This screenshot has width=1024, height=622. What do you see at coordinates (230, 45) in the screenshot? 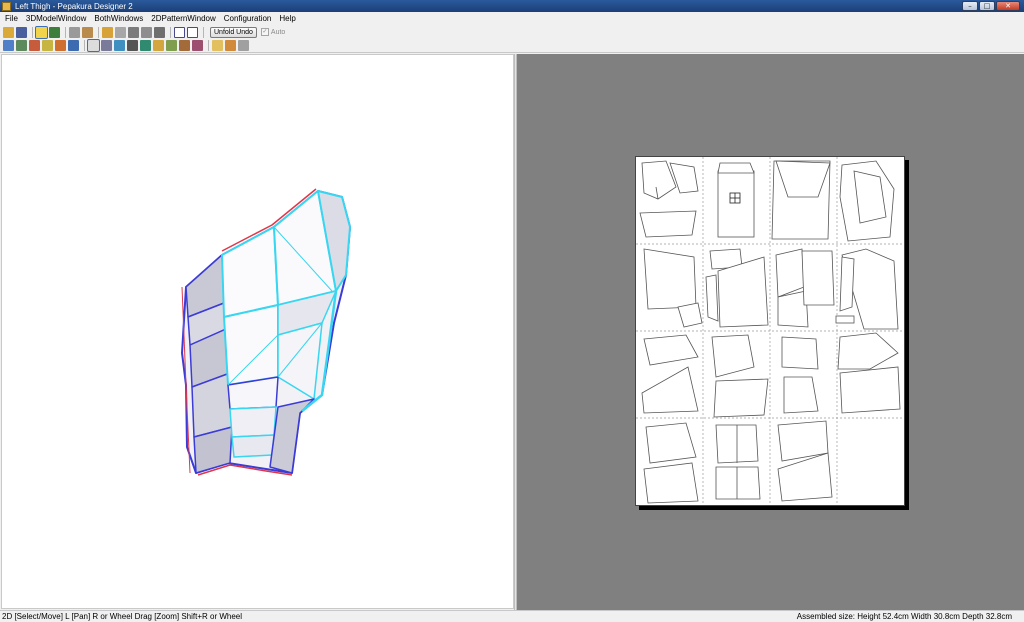
I see `page-icon` at bounding box center [230, 45].